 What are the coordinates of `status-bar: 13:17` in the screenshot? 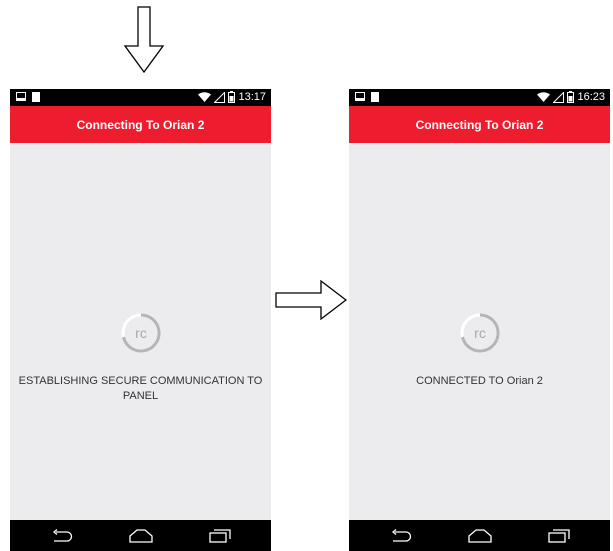 It's located at (140, 97).